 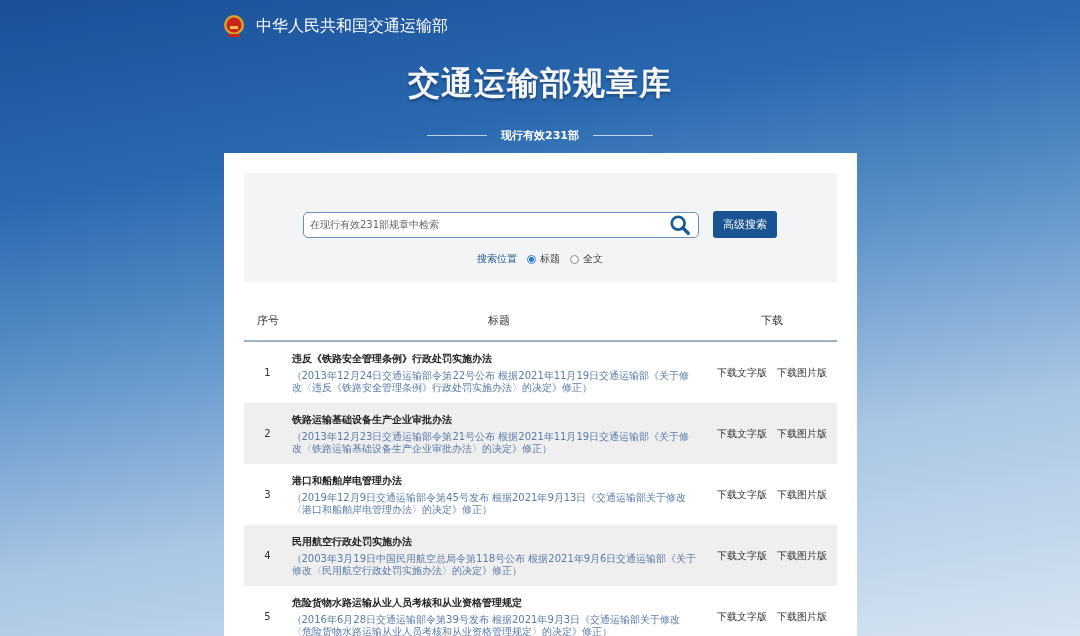 What do you see at coordinates (494, 541) in the screenshot?
I see `regulation-title-link: 民用航空行政处罚实施办法` at bounding box center [494, 541].